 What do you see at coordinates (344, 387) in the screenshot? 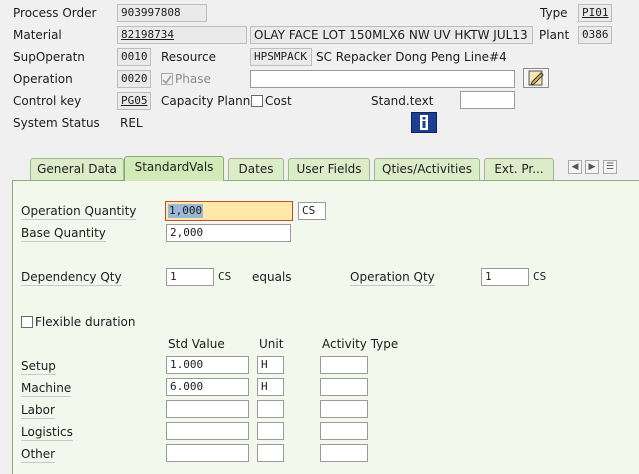
I see `machine-activity-type-field` at bounding box center [344, 387].